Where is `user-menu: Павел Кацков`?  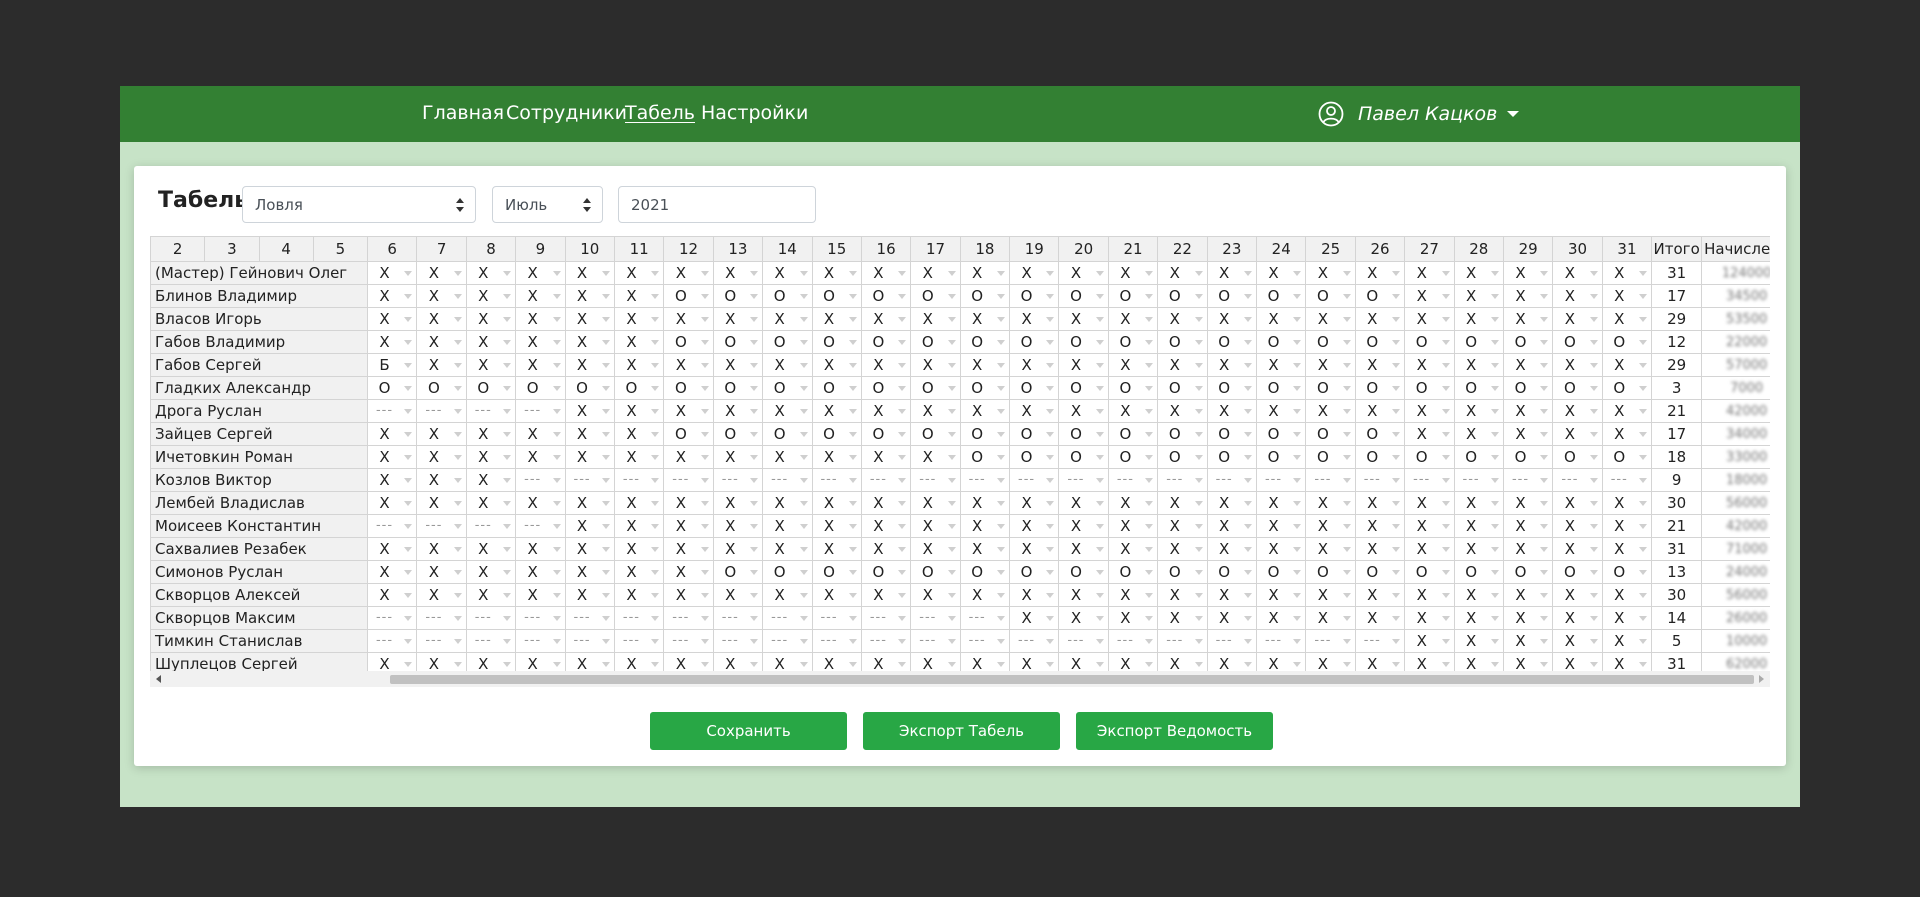
user-menu: Павел Кацков is located at coordinates (1419, 114).